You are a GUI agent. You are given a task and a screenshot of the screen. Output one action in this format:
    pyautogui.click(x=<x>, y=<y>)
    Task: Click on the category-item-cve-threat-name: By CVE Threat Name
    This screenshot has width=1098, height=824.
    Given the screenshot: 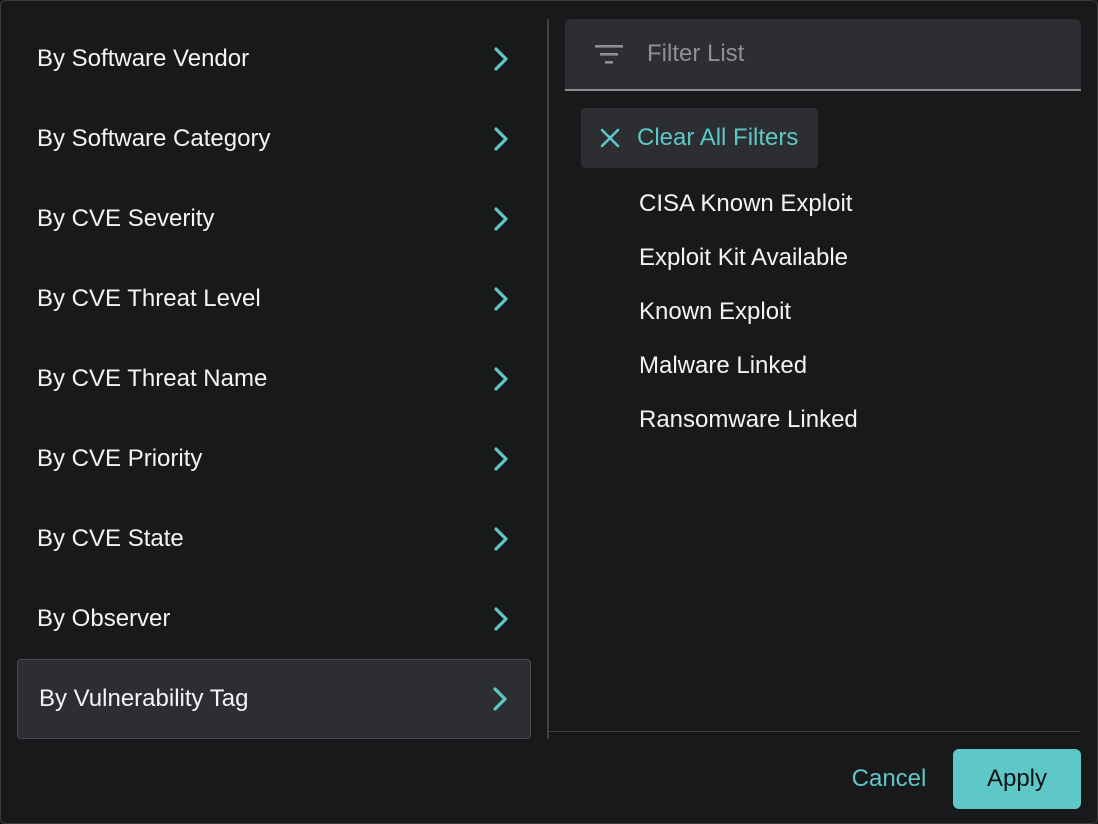 What is the action you would take?
    pyautogui.click(x=274, y=379)
    